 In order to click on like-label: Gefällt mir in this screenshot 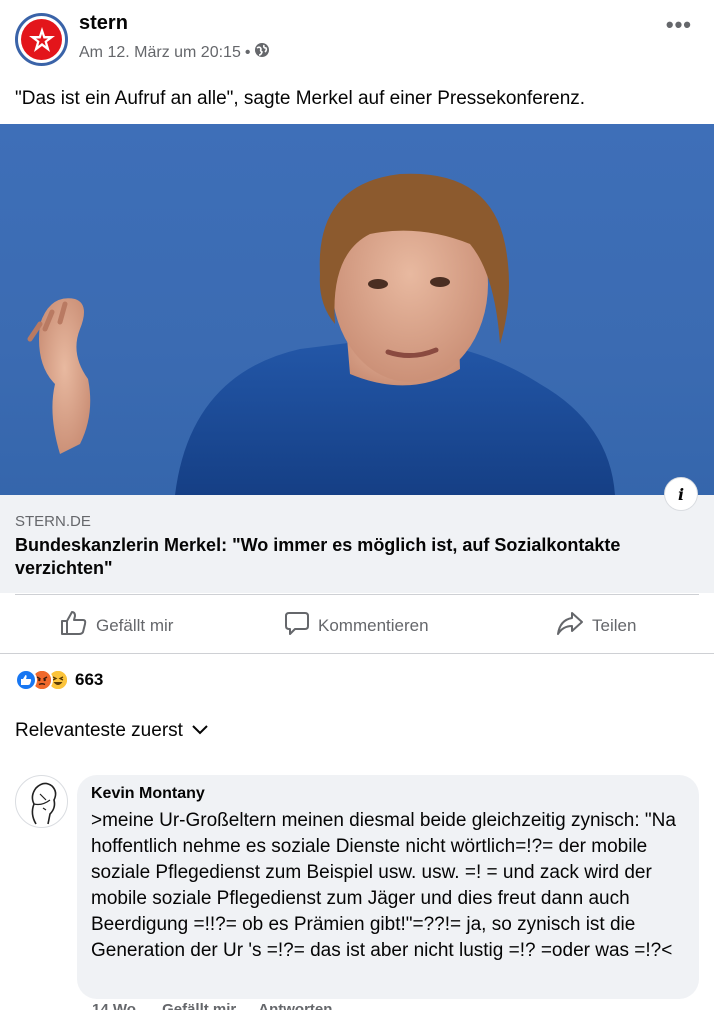, I will do `click(135, 625)`.